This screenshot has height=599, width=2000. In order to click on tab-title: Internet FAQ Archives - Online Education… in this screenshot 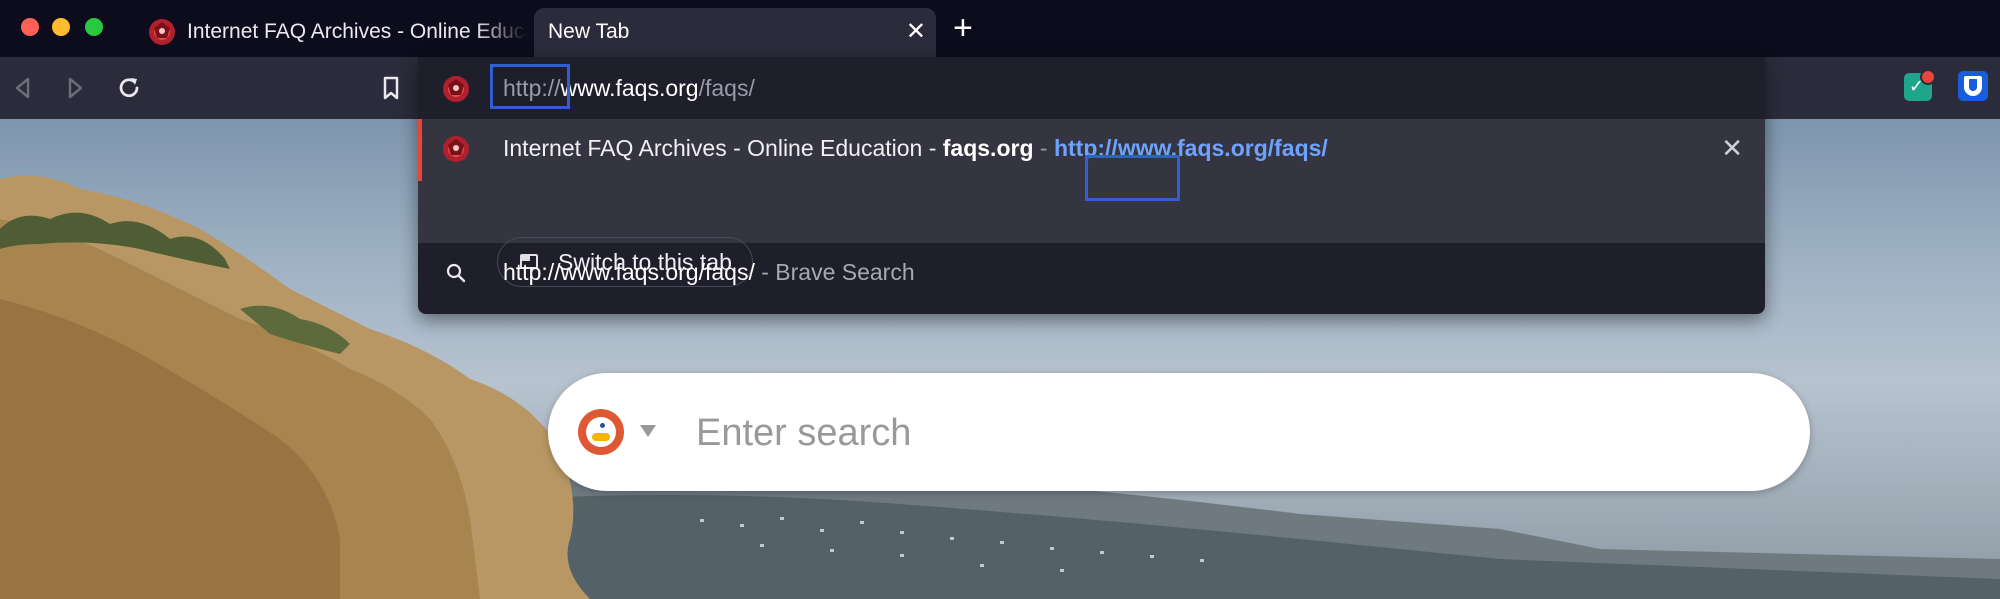, I will do `click(357, 31)`.